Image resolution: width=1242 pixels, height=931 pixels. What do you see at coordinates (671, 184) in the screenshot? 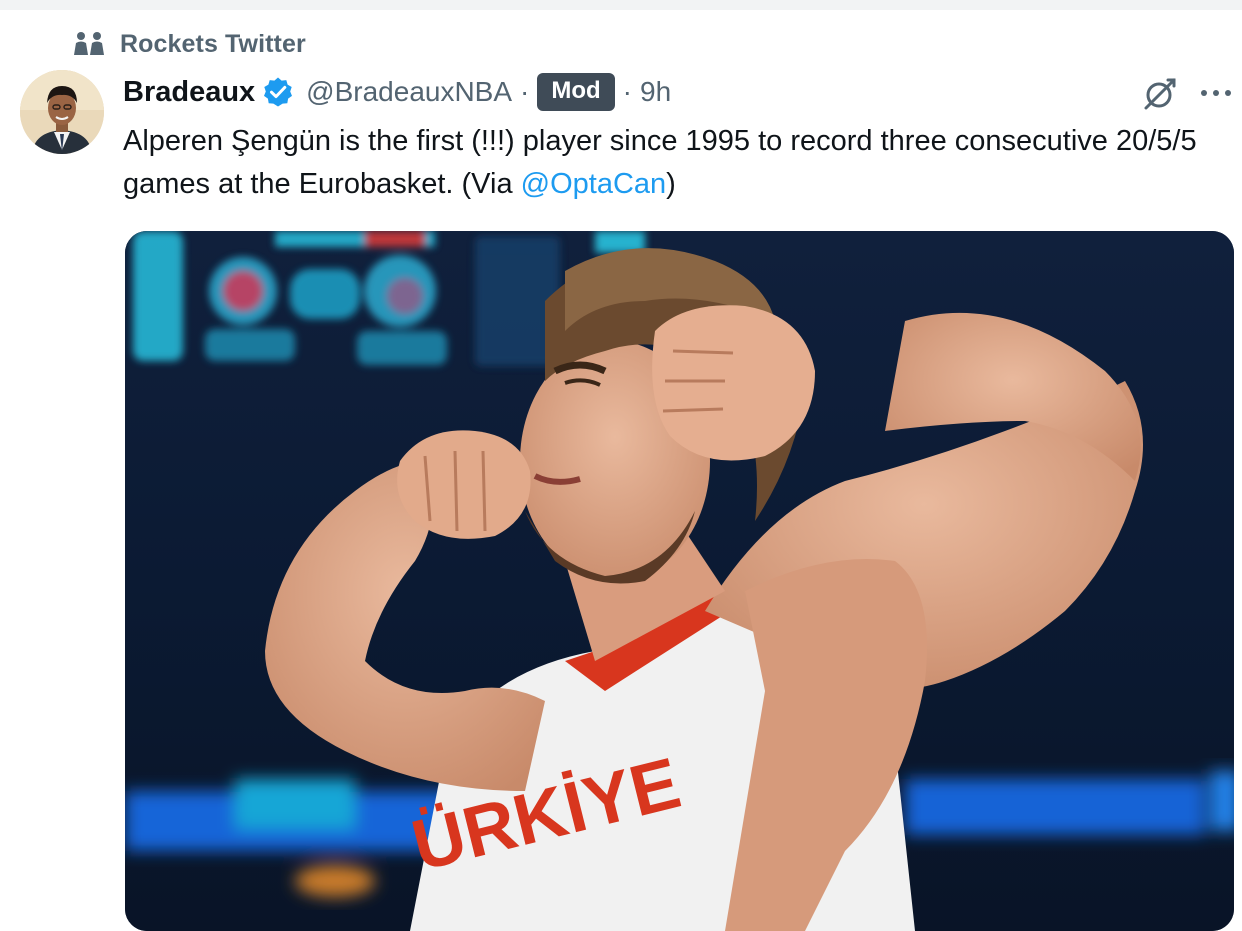
I see `post-text-end: )` at bounding box center [671, 184].